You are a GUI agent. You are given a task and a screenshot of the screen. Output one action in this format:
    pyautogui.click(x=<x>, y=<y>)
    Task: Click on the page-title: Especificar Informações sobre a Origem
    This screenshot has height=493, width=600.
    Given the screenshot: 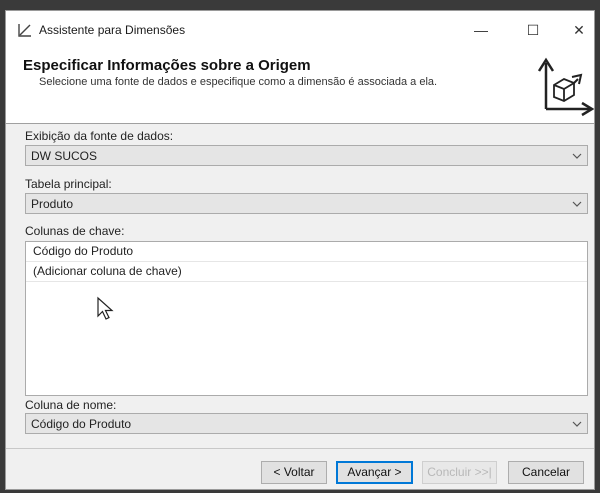 What is the action you would take?
    pyautogui.click(x=167, y=65)
    